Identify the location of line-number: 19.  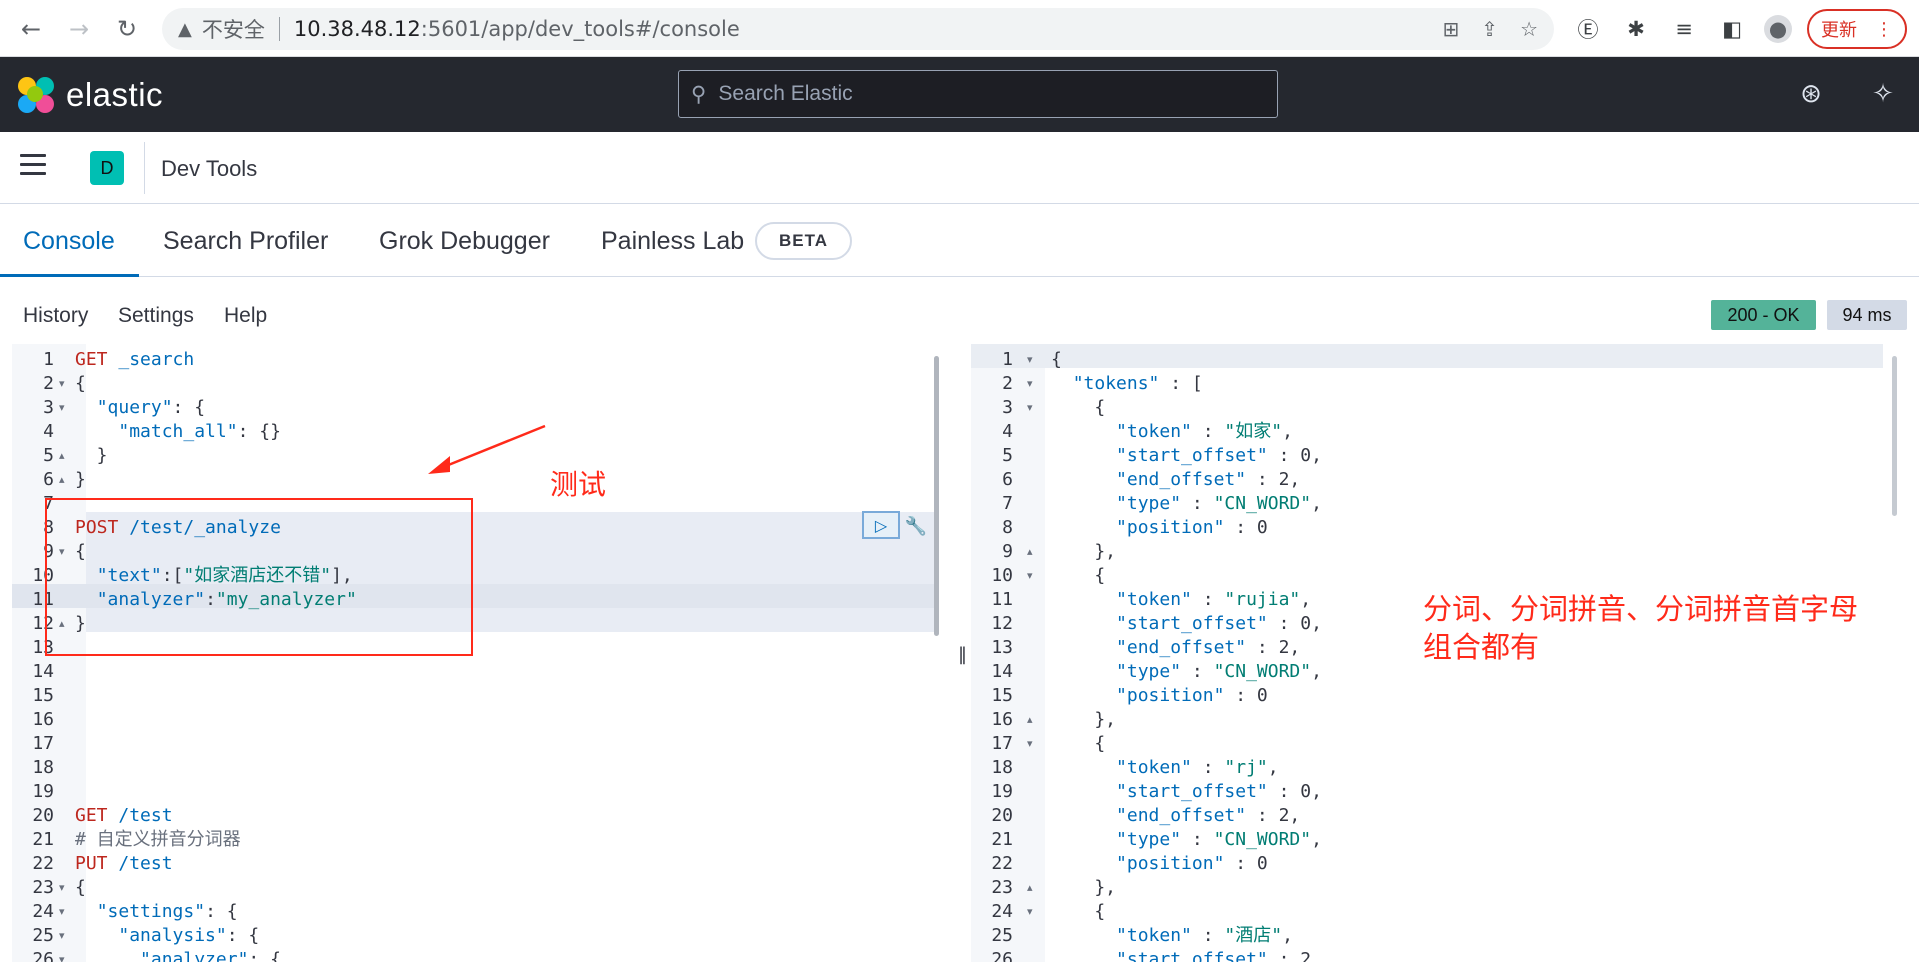
(1002, 791).